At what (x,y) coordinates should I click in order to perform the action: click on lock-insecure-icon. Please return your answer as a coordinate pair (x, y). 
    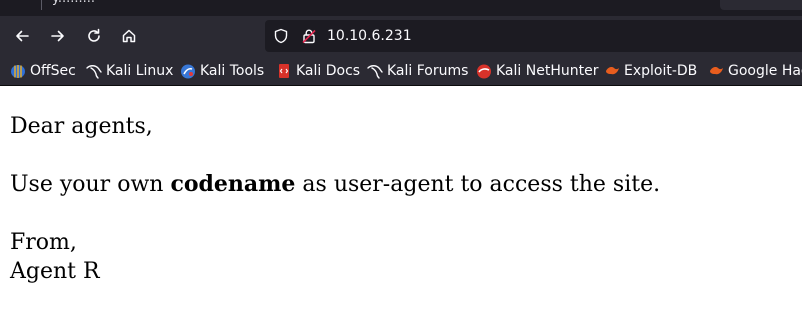
    Looking at the image, I should click on (309, 36).